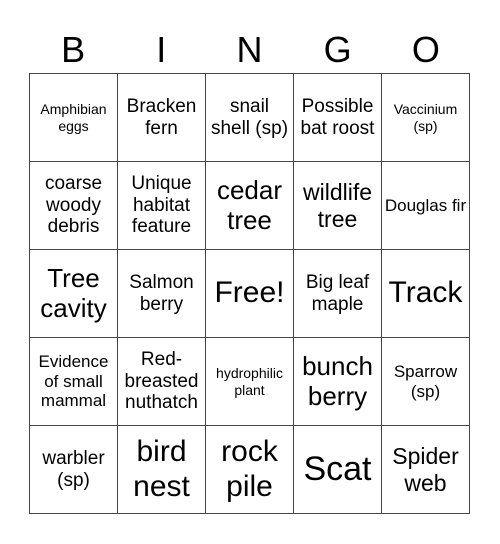  I want to click on bingo-cell: Vaccinium (sp), so click(426, 118).